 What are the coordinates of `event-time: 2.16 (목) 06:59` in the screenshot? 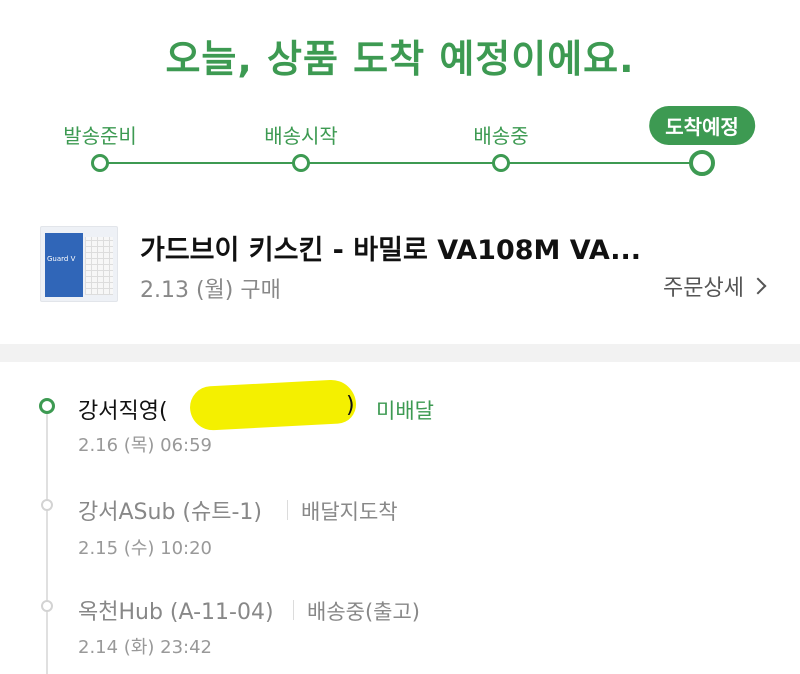 It's located at (145, 445).